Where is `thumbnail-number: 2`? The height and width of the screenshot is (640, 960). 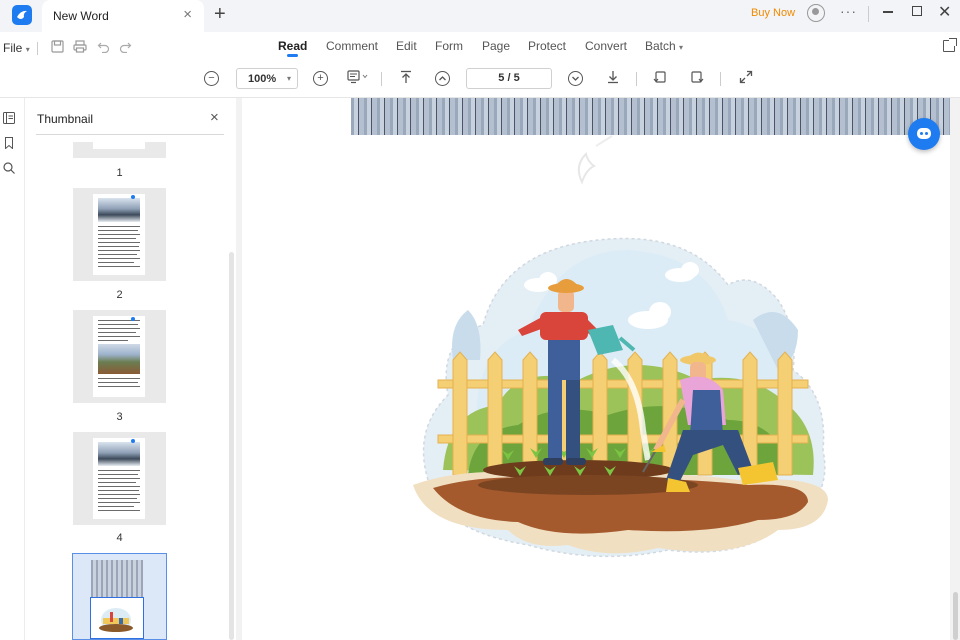 thumbnail-number: 2 is located at coordinates (119, 295).